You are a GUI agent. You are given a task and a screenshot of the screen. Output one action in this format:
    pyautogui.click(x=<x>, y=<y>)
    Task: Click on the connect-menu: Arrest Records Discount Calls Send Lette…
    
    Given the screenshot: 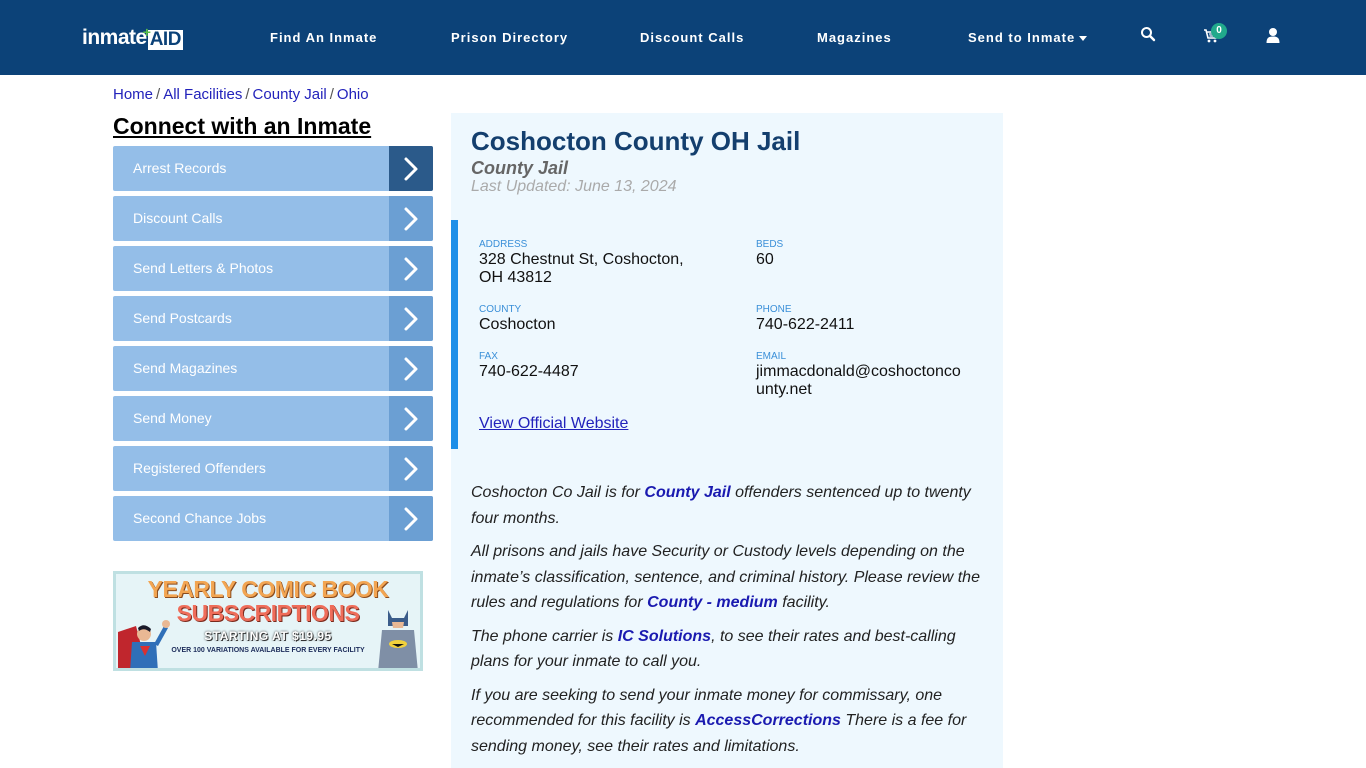 What is the action you would take?
    pyautogui.click(x=273, y=346)
    